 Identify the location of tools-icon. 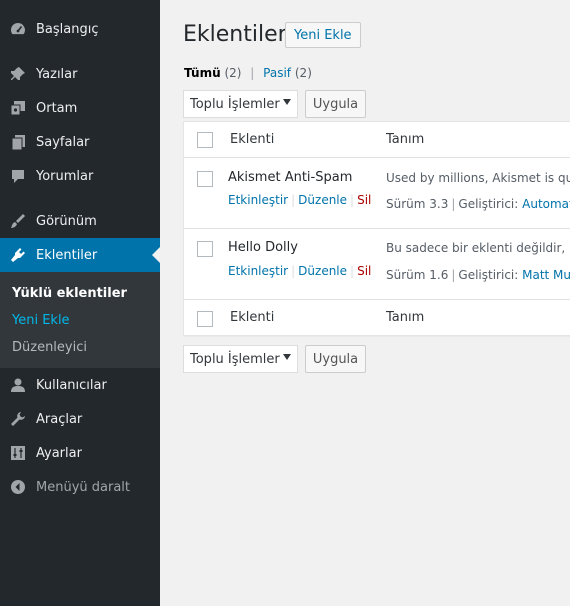
(18, 419).